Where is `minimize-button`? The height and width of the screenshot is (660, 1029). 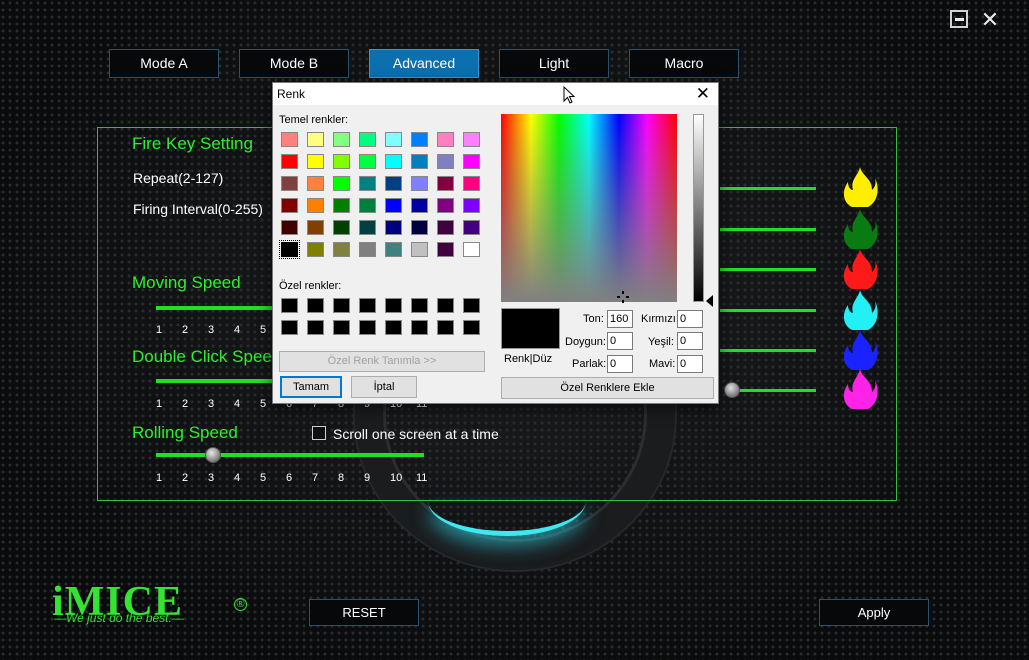 minimize-button is located at coordinates (959, 19).